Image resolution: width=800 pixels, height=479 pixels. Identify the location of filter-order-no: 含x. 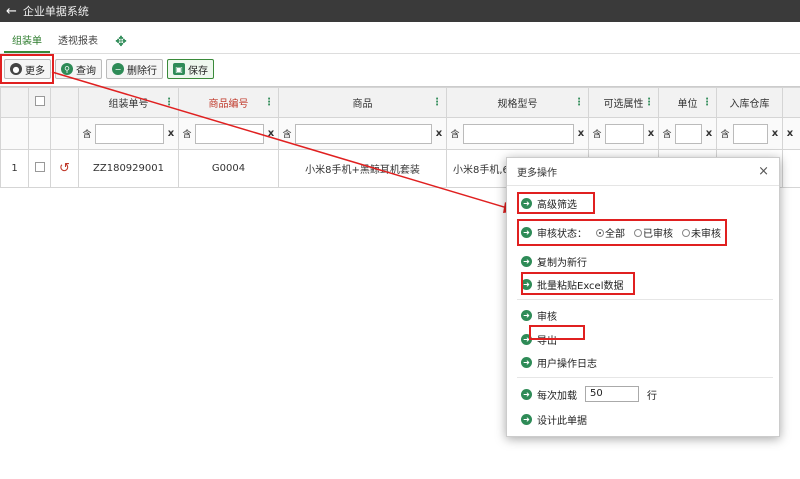
(128, 133).